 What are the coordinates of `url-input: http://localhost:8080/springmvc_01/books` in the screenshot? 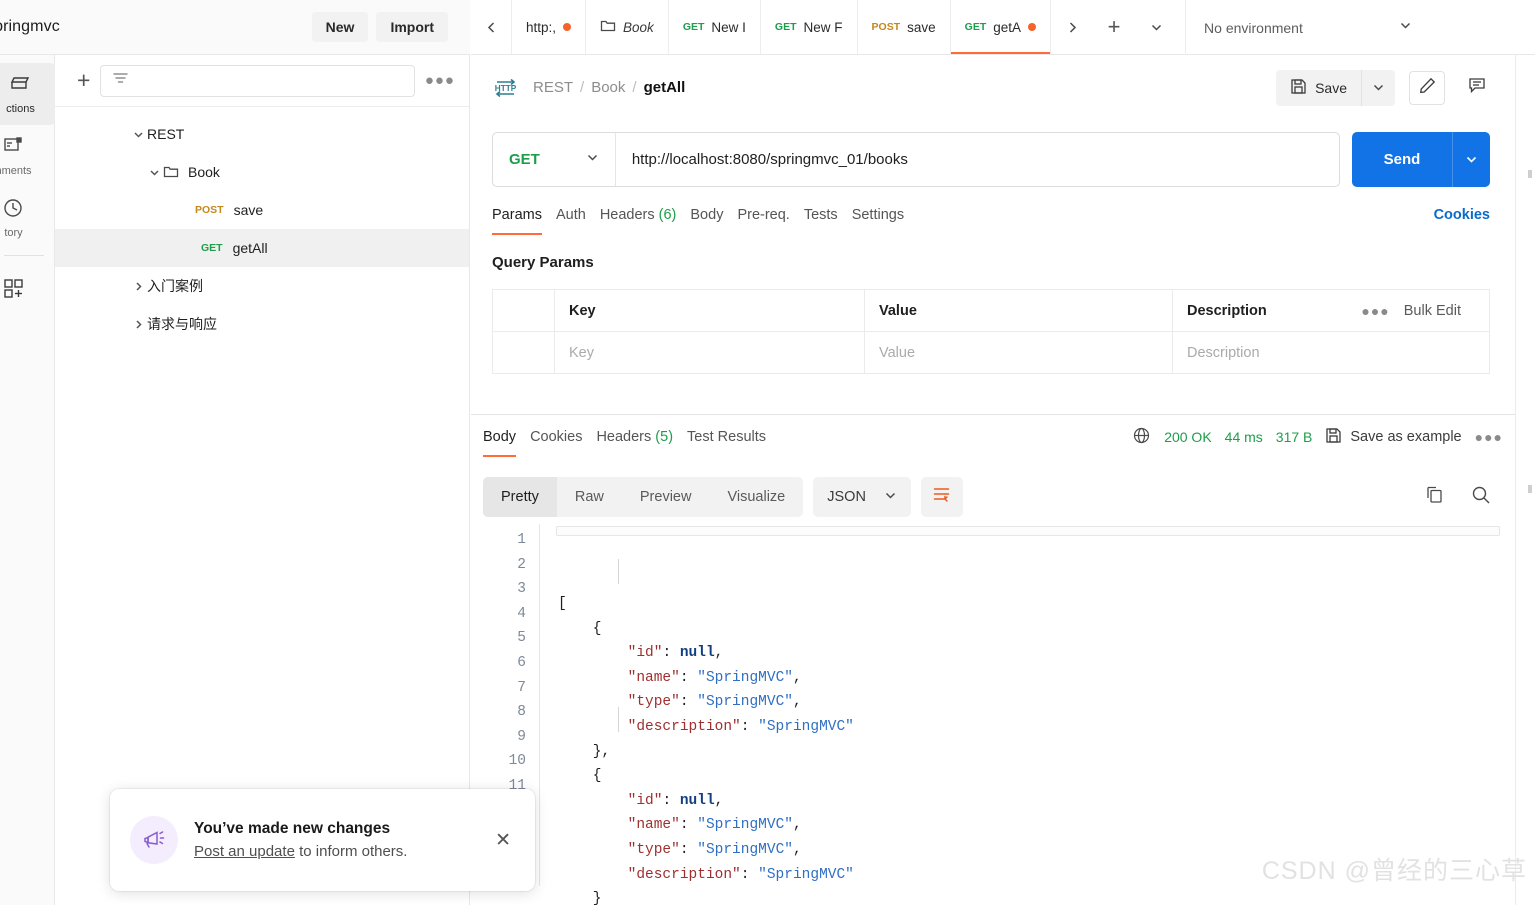 It's located at (977, 159).